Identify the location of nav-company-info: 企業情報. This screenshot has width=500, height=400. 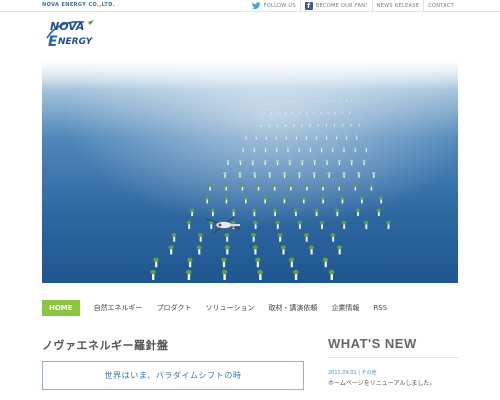
(345, 308).